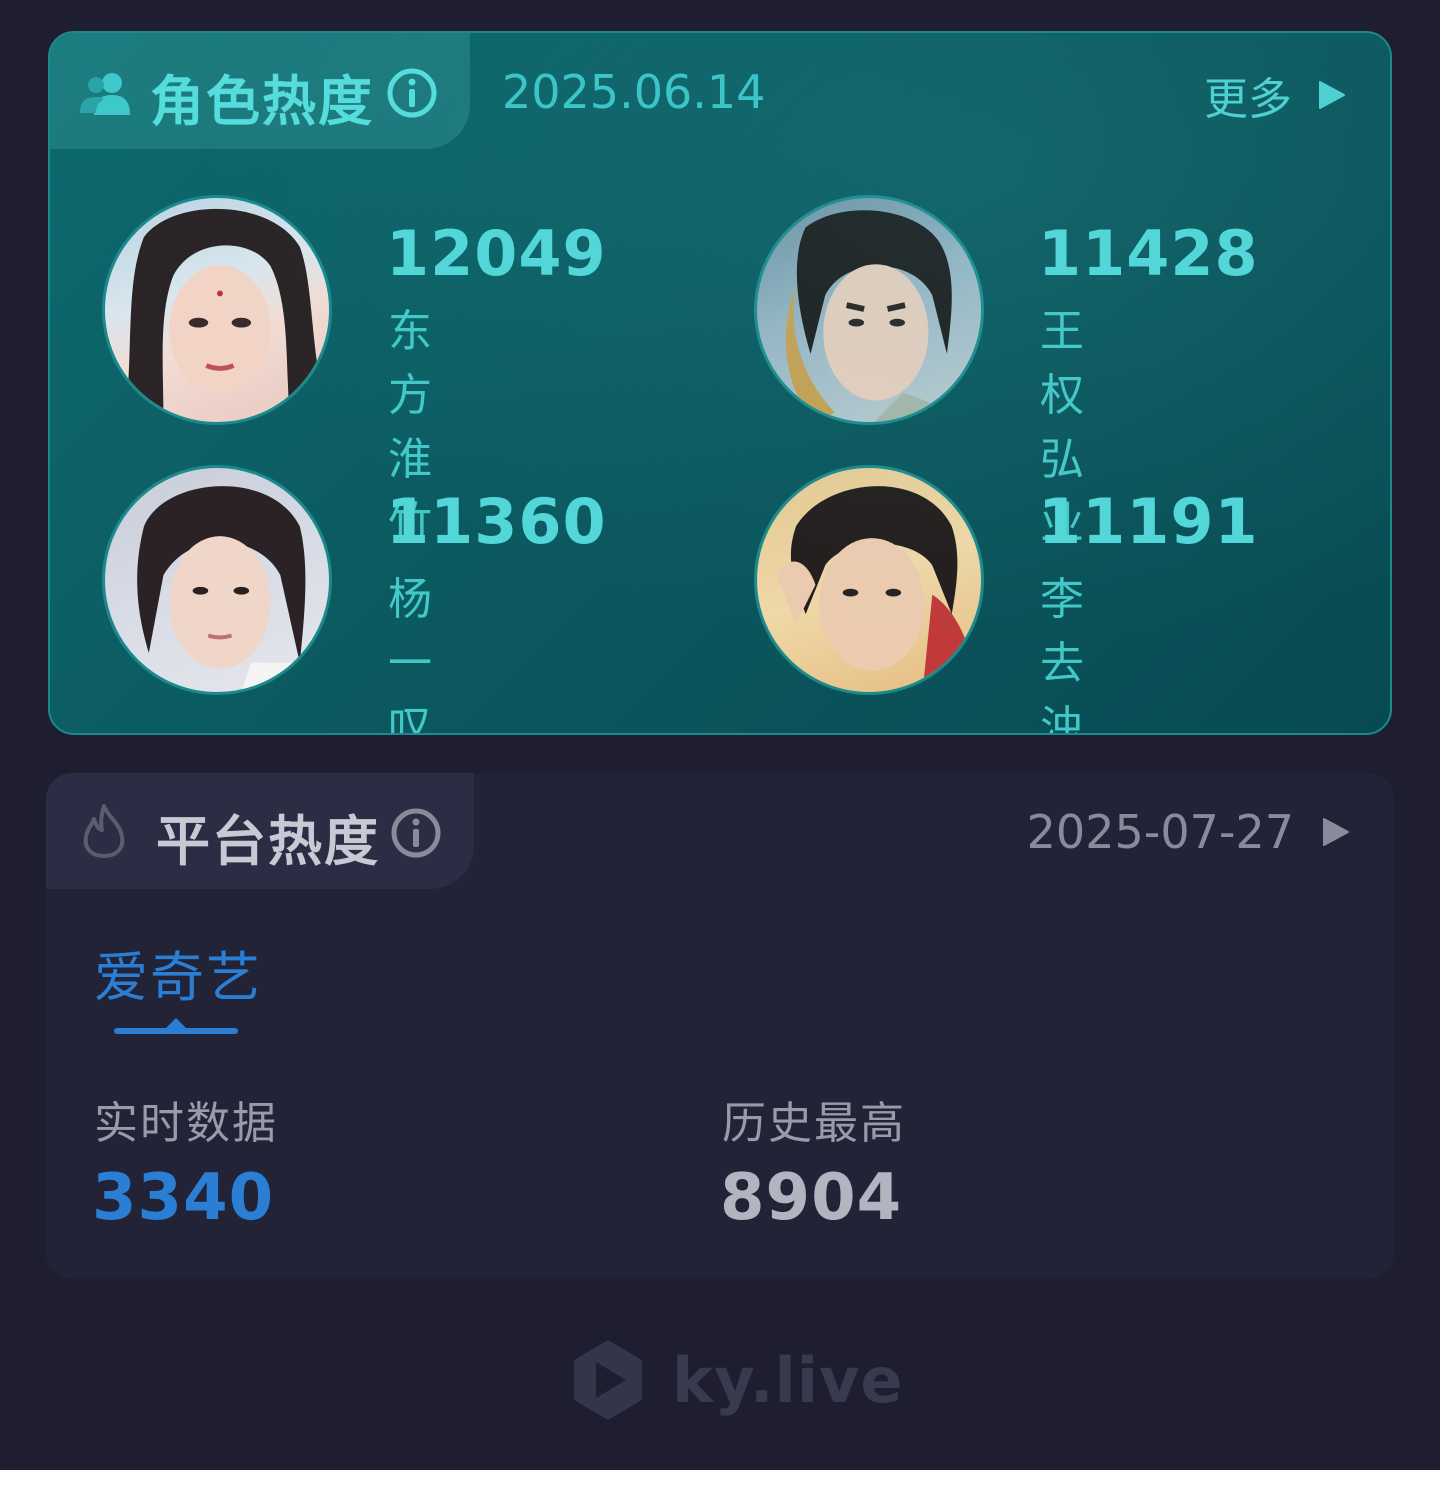  Describe the element at coordinates (1148, 253) in the screenshot. I see `character-heat-value: 11428` at that location.